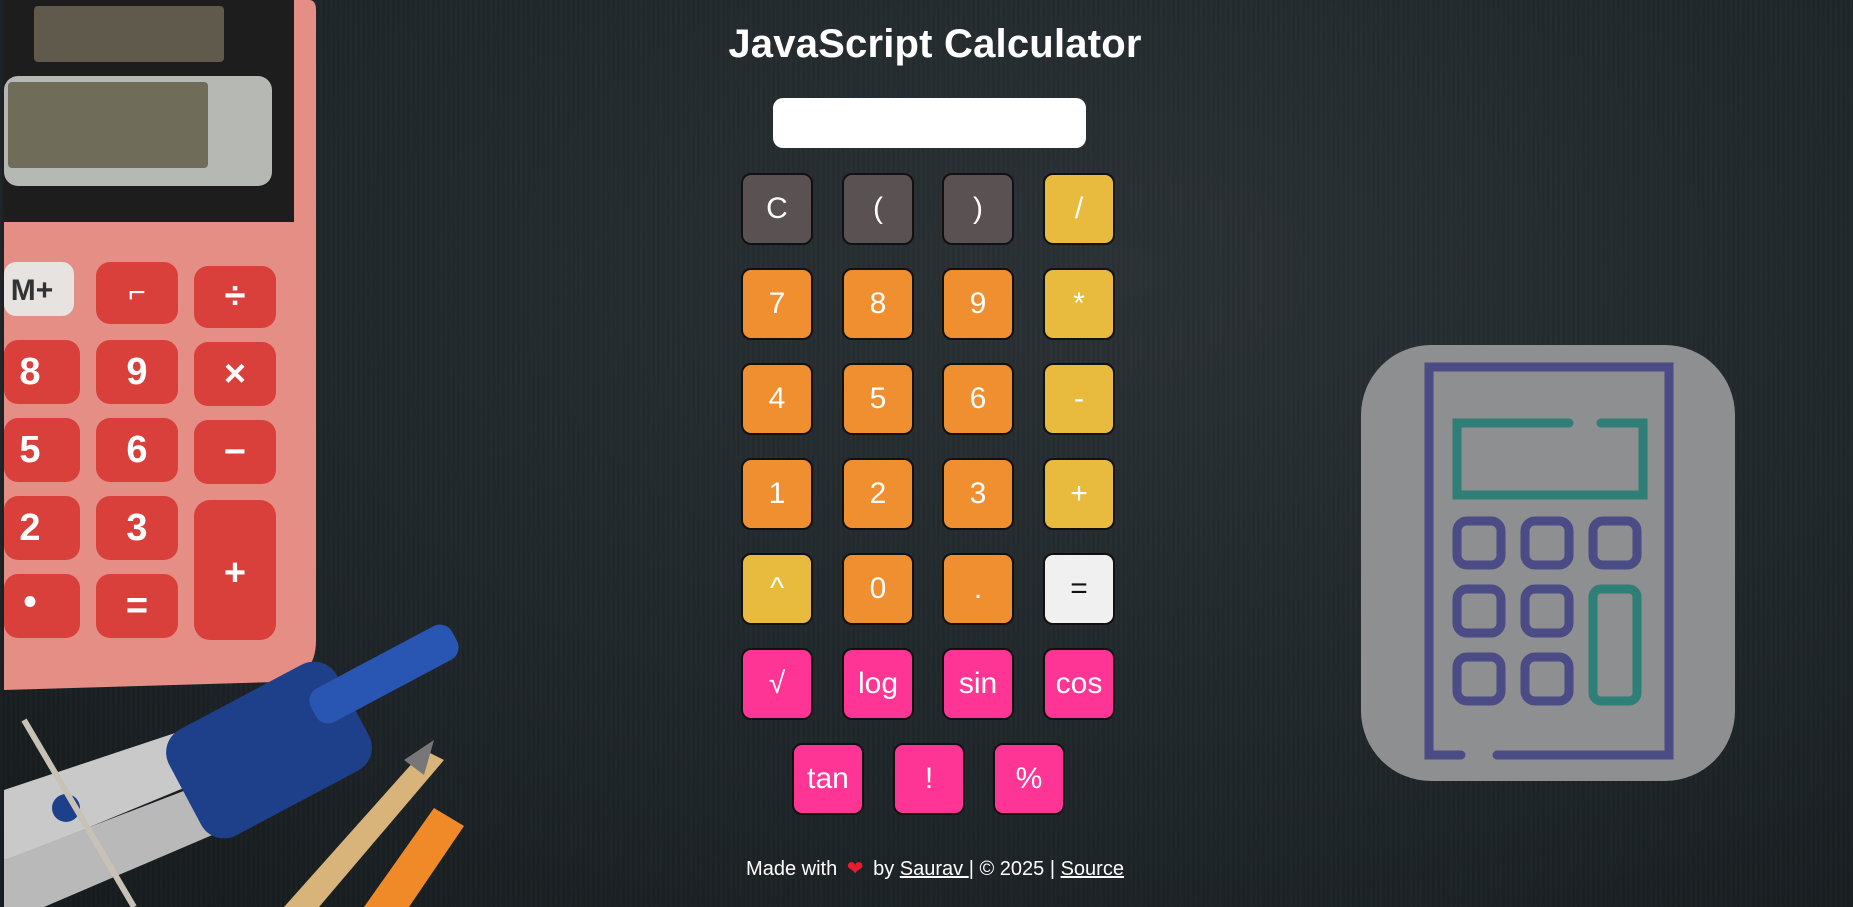 This screenshot has width=1853, height=907. What do you see at coordinates (29, 450) in the screenshot?
I see `svg-text: 5` at bounding box center [29, 450].